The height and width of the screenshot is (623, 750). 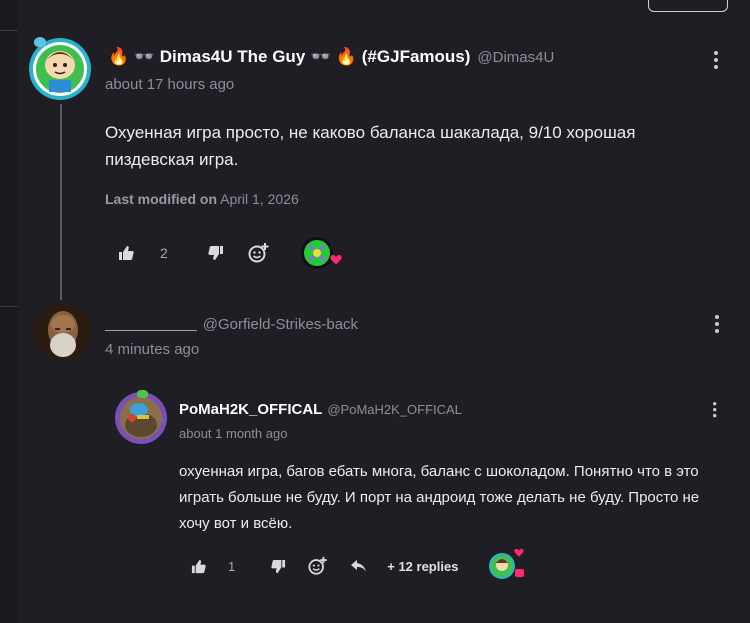 I want to click on comment-actions: 1 + 12 replies, so click(x=358, y=564).